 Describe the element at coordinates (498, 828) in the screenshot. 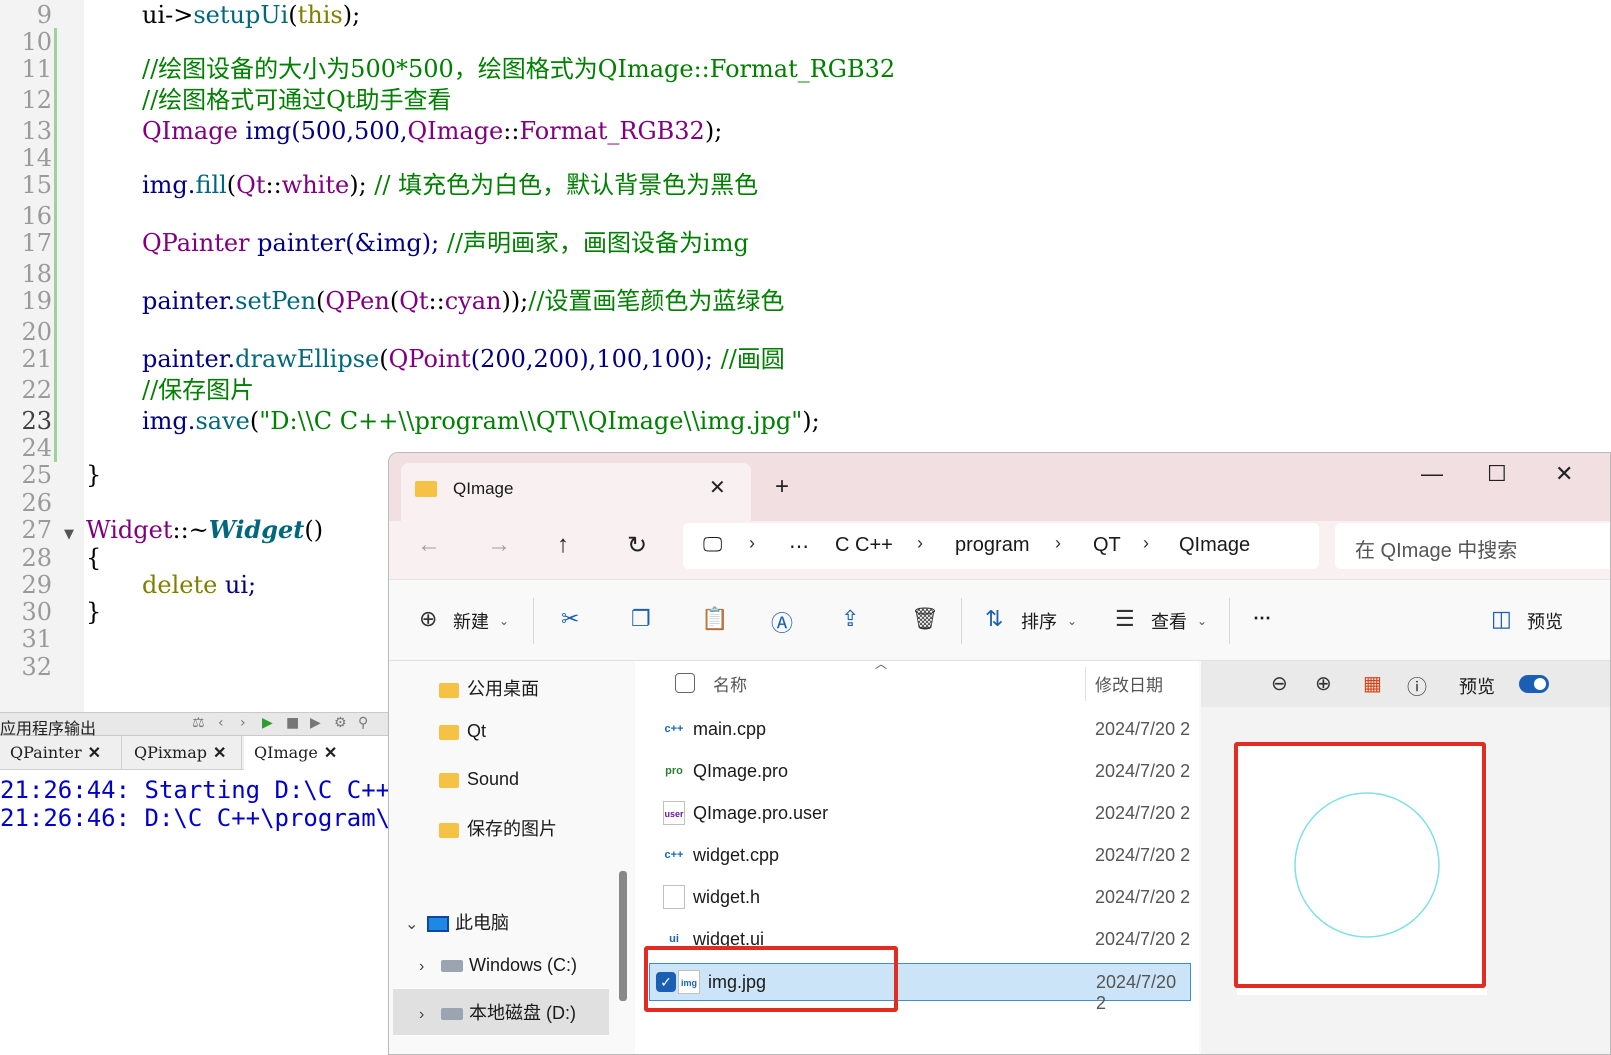

I see `nav-item-saved-pictures: 保存的图片` at that location.